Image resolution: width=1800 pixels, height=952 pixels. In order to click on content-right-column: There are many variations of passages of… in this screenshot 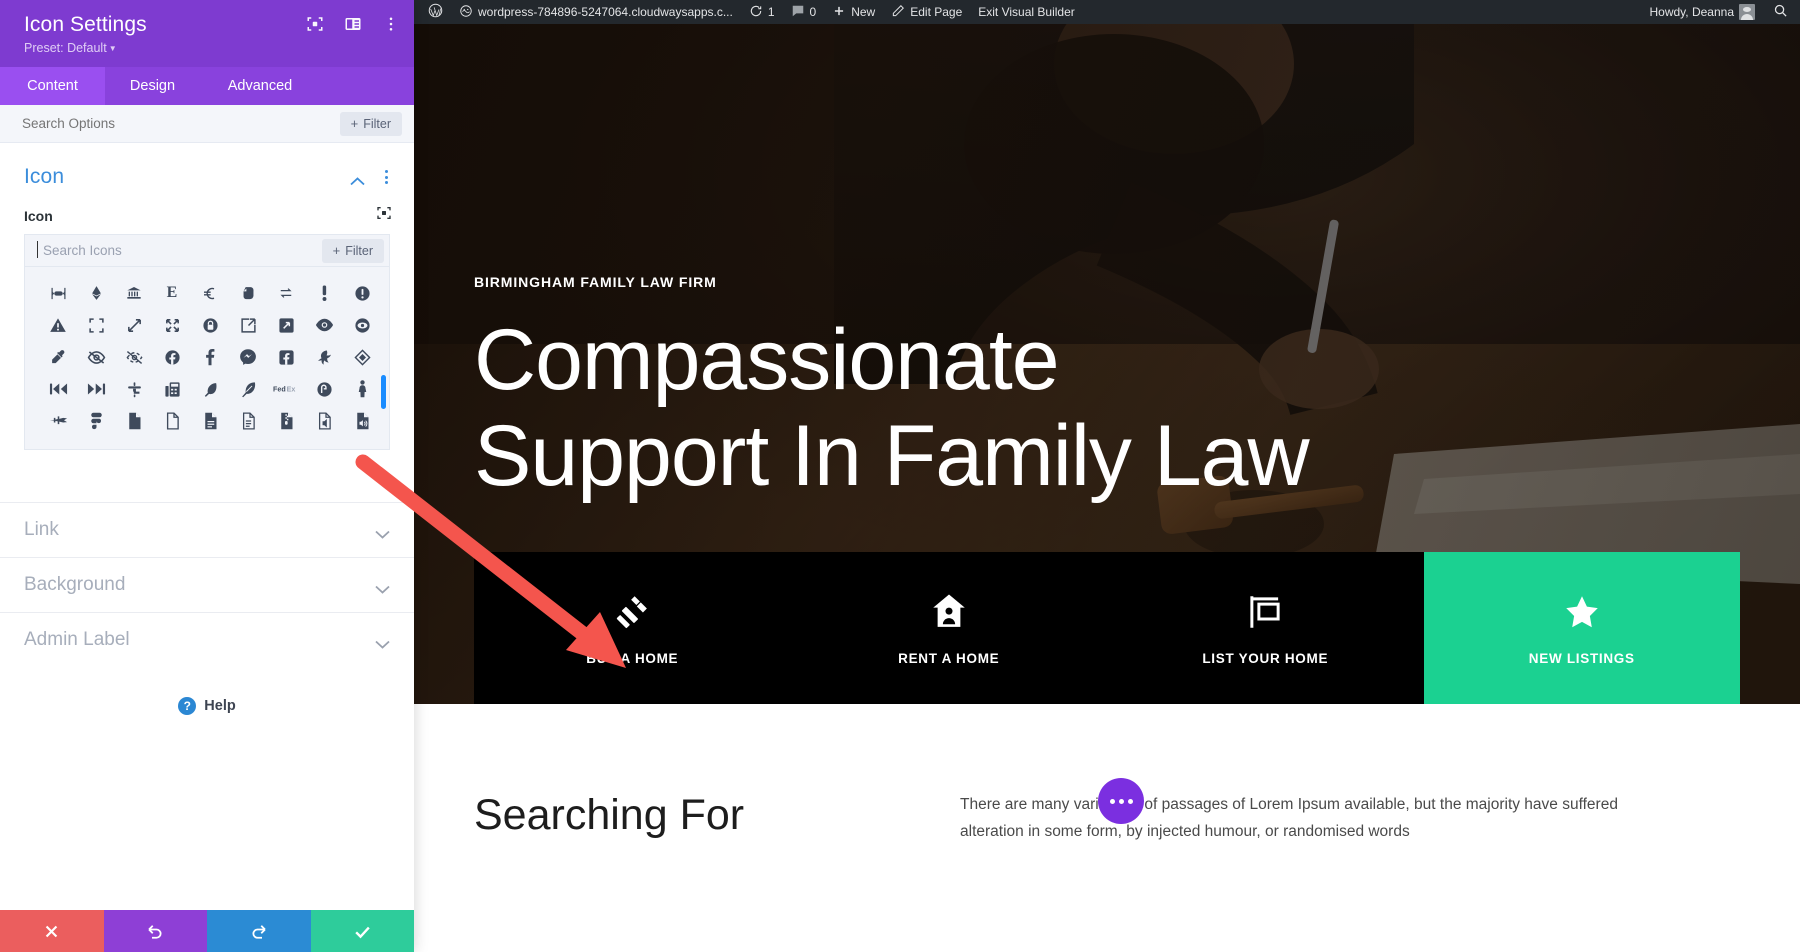, I will do `click(1300, 811)`.